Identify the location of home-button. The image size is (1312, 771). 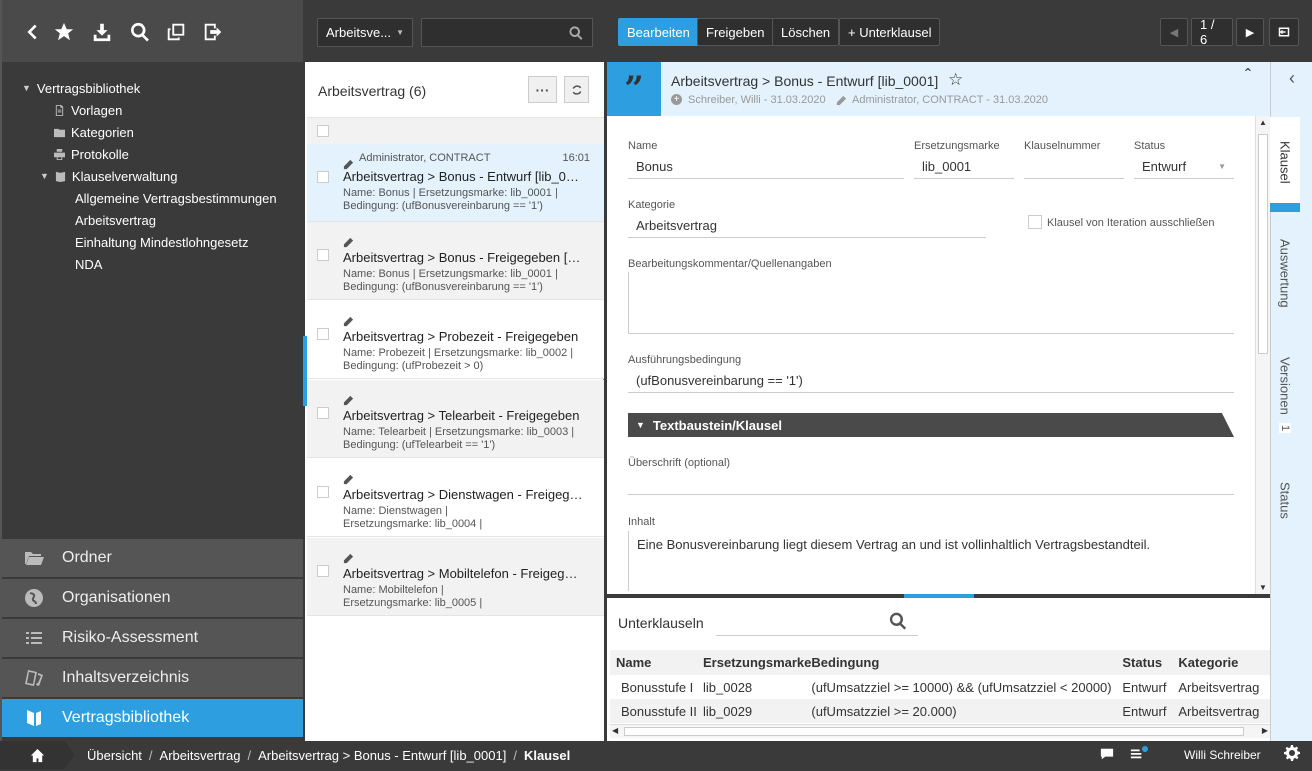
(37, 755).